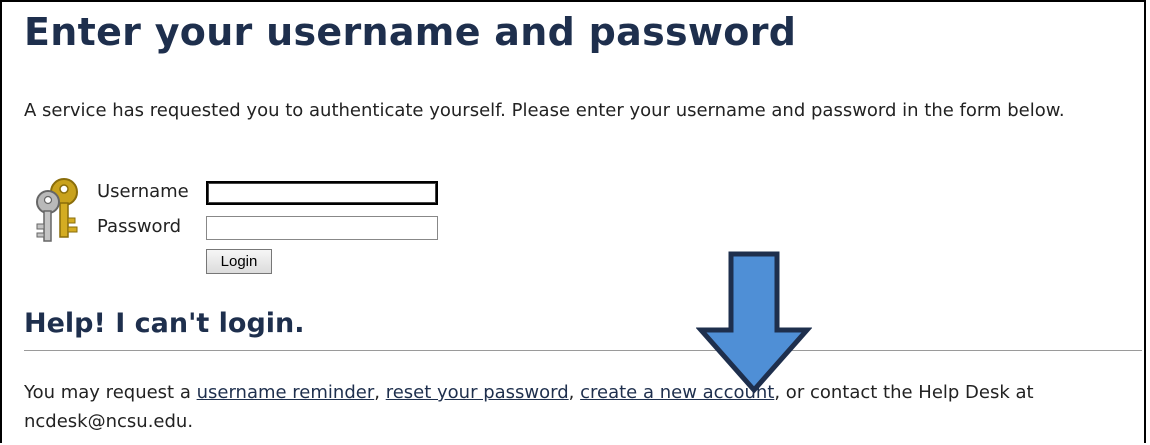 The image size is (1150, 445). Describe the element at coordinates (139, 226) in the screenshot. I see `password-label: Password` at that location.